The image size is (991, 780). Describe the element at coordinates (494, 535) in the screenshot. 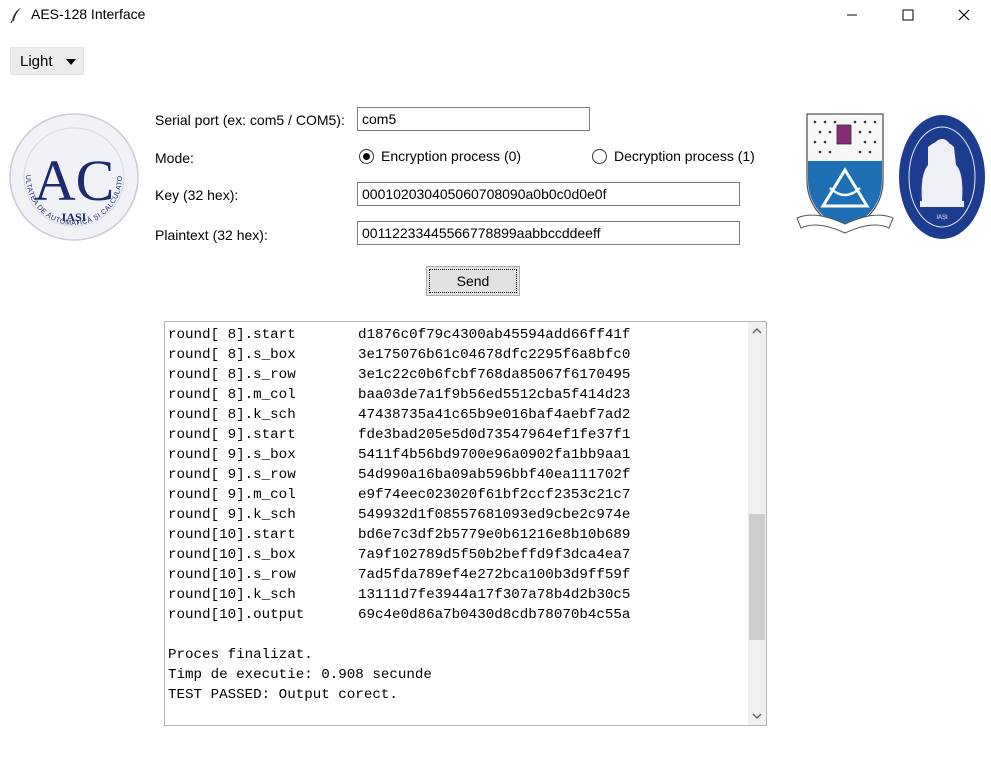

I see `output-line-value: bd6e7c3df2b5779e0b61216e8b10b689` at that location.